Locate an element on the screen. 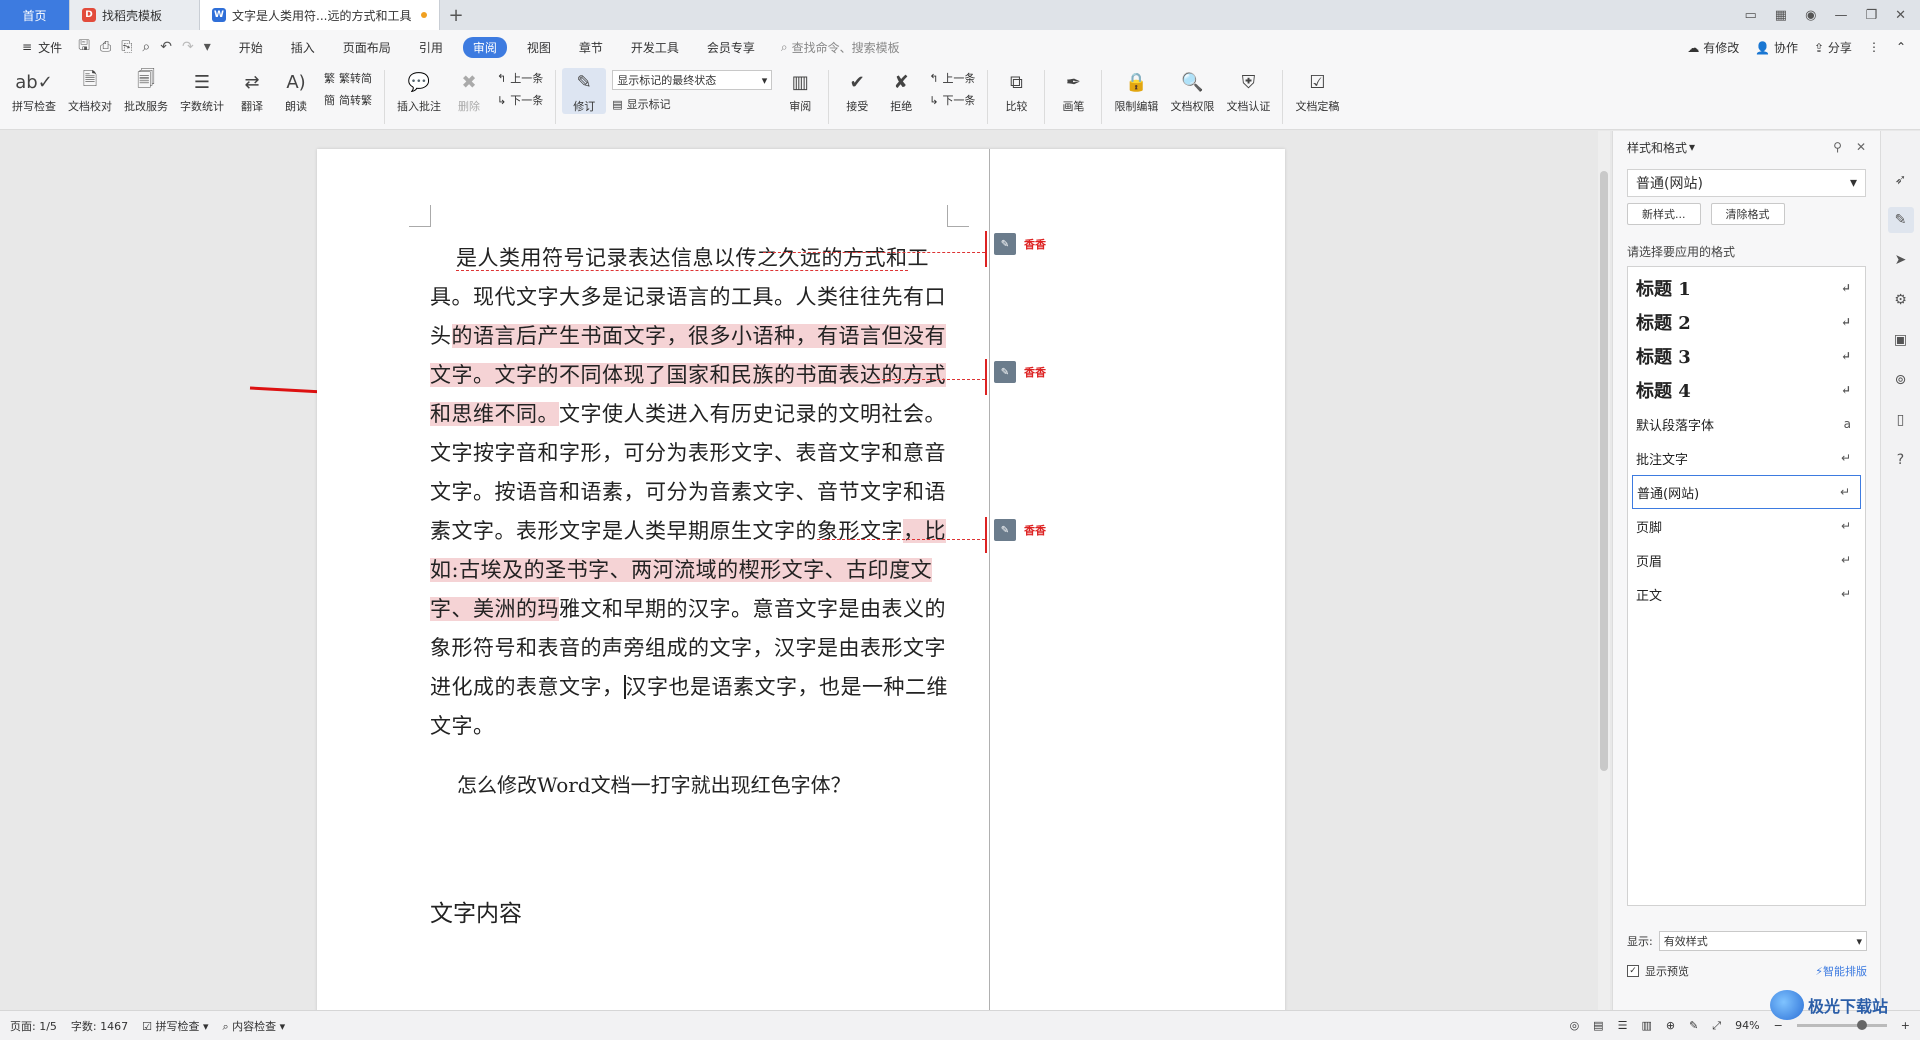 Image resolution: width=1920 pixels, height=1040 pixels. finalize-button: ☑ 文档定稿 is located at coordinates (1317, 91).